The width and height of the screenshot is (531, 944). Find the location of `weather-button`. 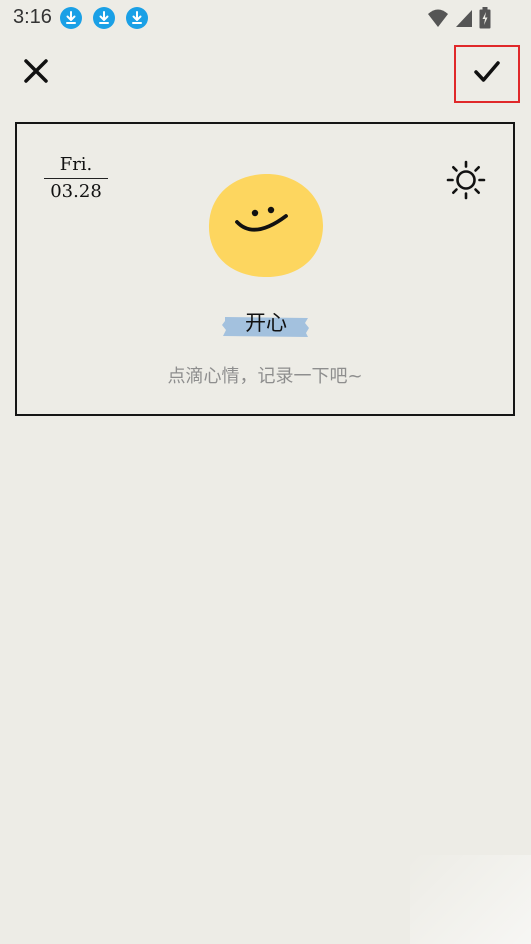

weather-button is located at coordinates (466, 180).